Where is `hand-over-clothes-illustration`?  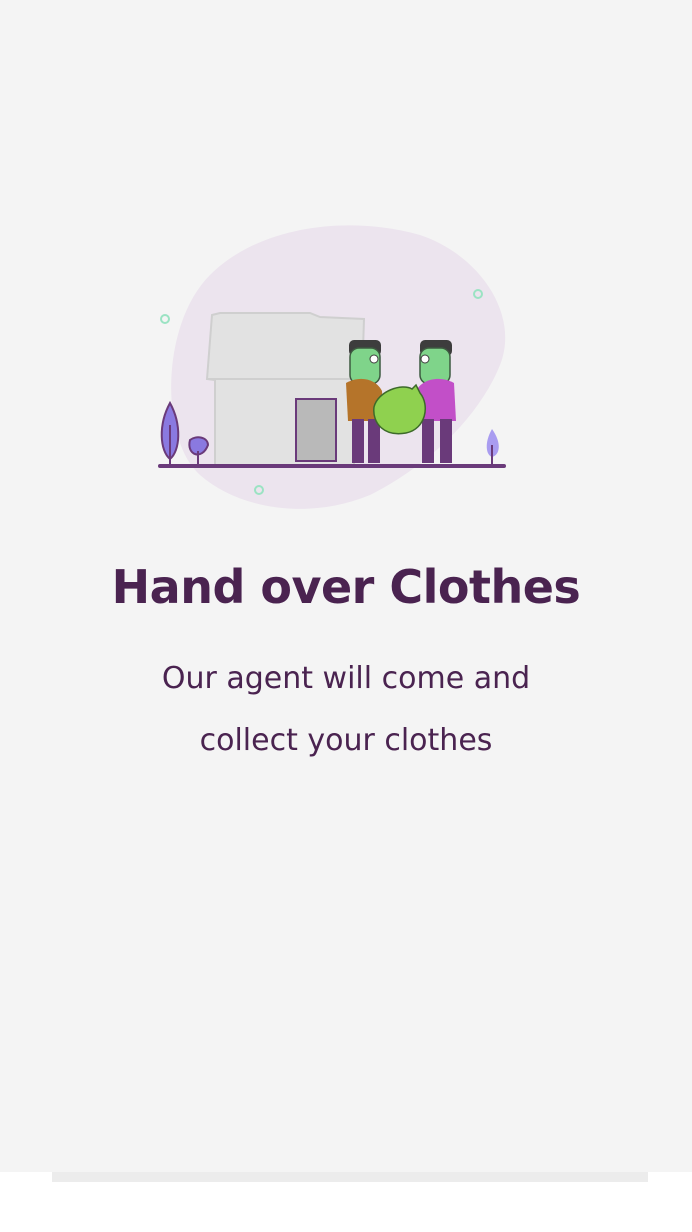
hand-over-clothes-illustration is located at coordinates (332, 367).